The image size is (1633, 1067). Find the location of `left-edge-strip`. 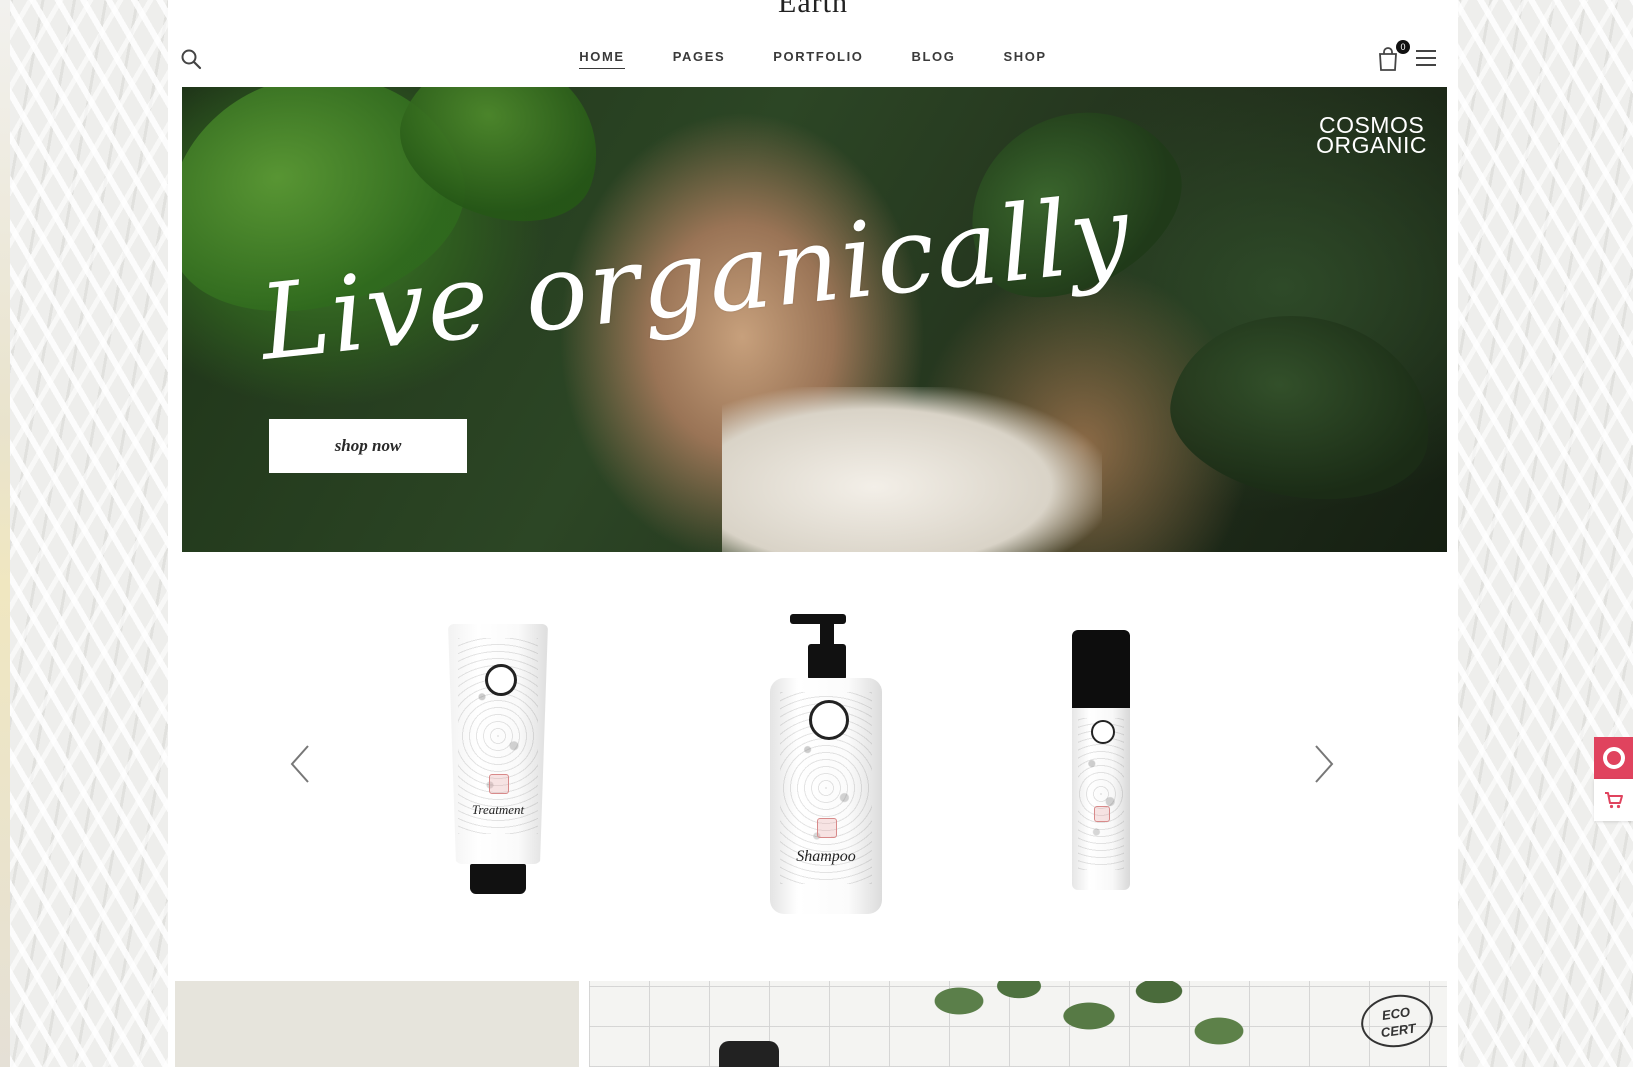

left-edge-strip is located at coordinates (5, 533).